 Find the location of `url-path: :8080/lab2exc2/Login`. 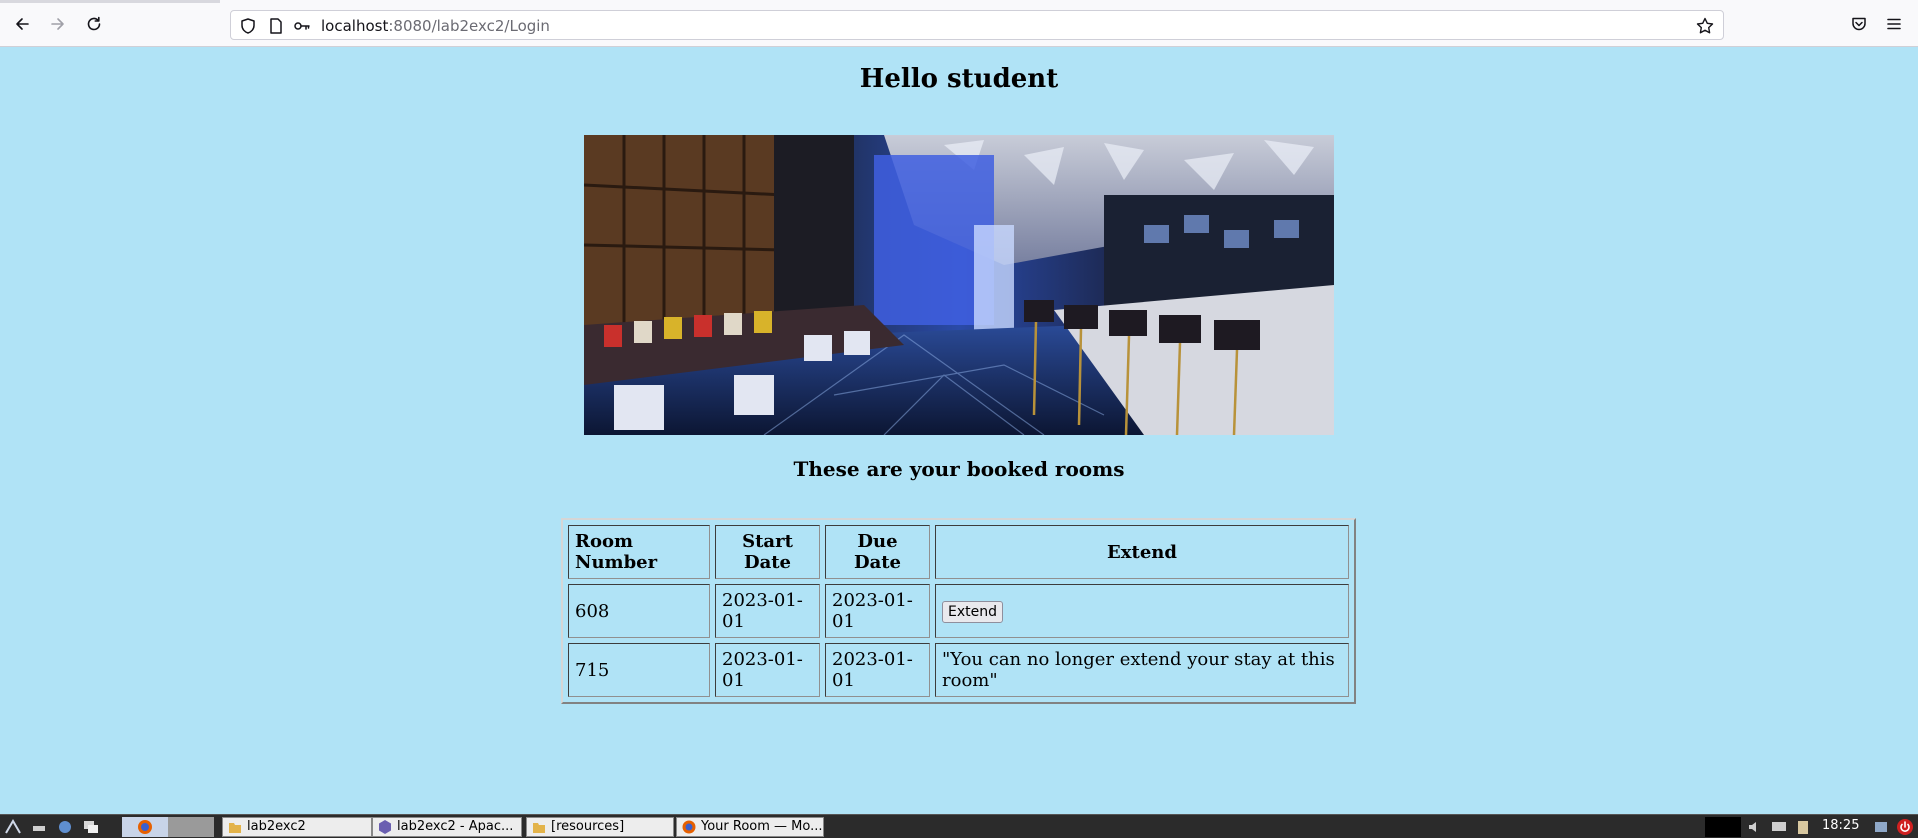

url-path: :8080/lab2exc2/Login is located at coordinates (469, 26).